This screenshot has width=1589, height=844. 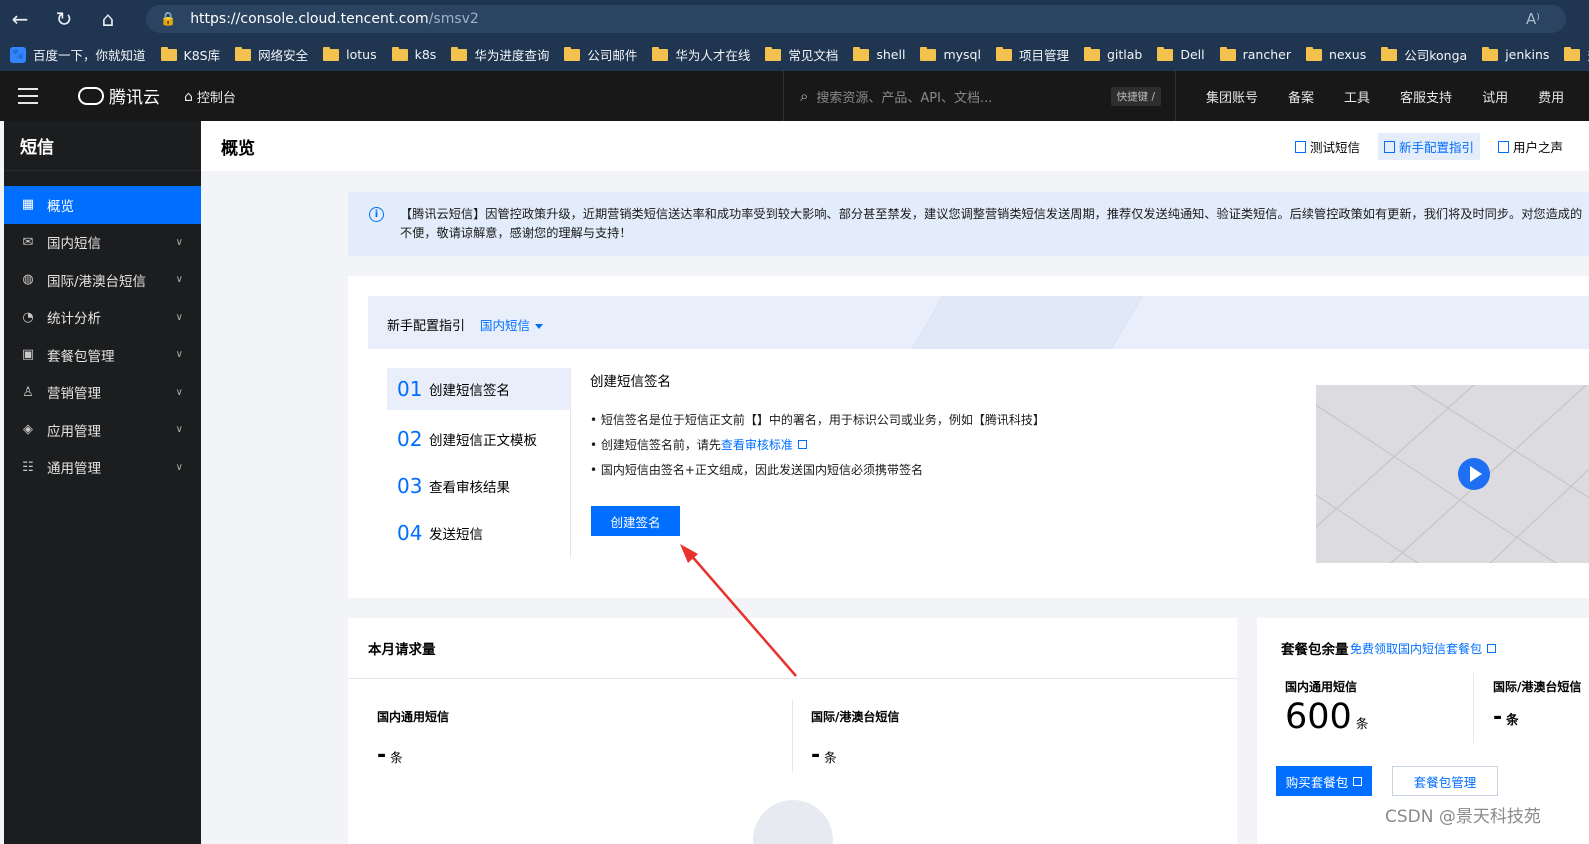 I want to click on step-label: 创建短信签名, so click(x=469, y=391).